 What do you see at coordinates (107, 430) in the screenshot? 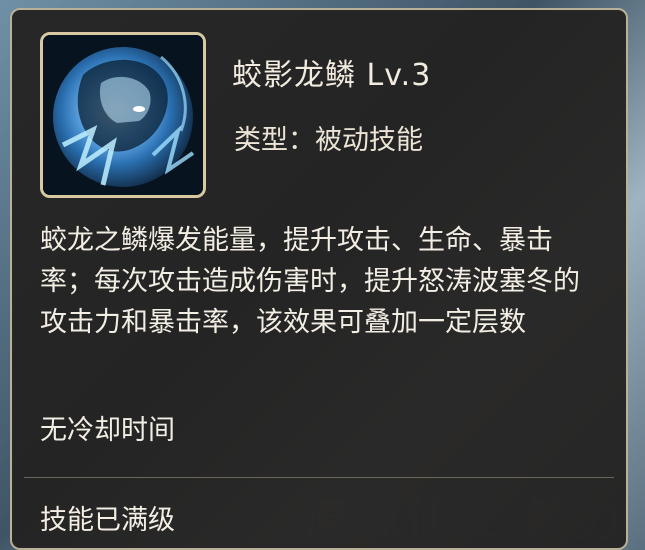
I see `cooldown-text: 无冷却时间` at bounding box center [107, 430].